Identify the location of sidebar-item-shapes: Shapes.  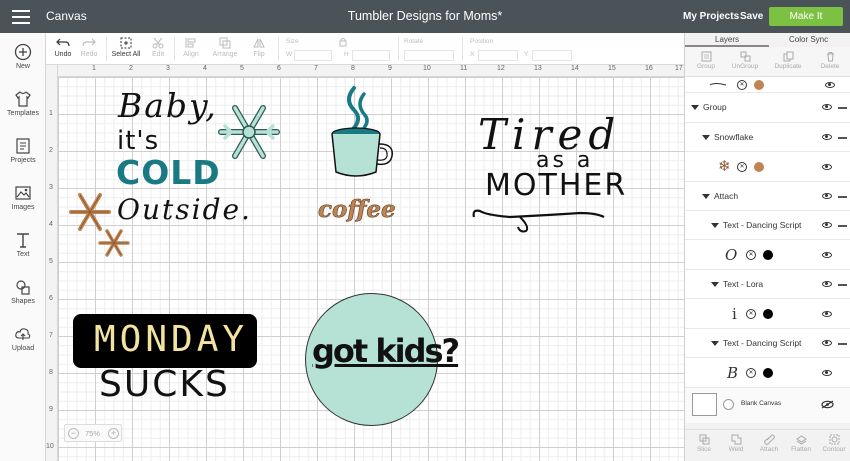
(23, 291).